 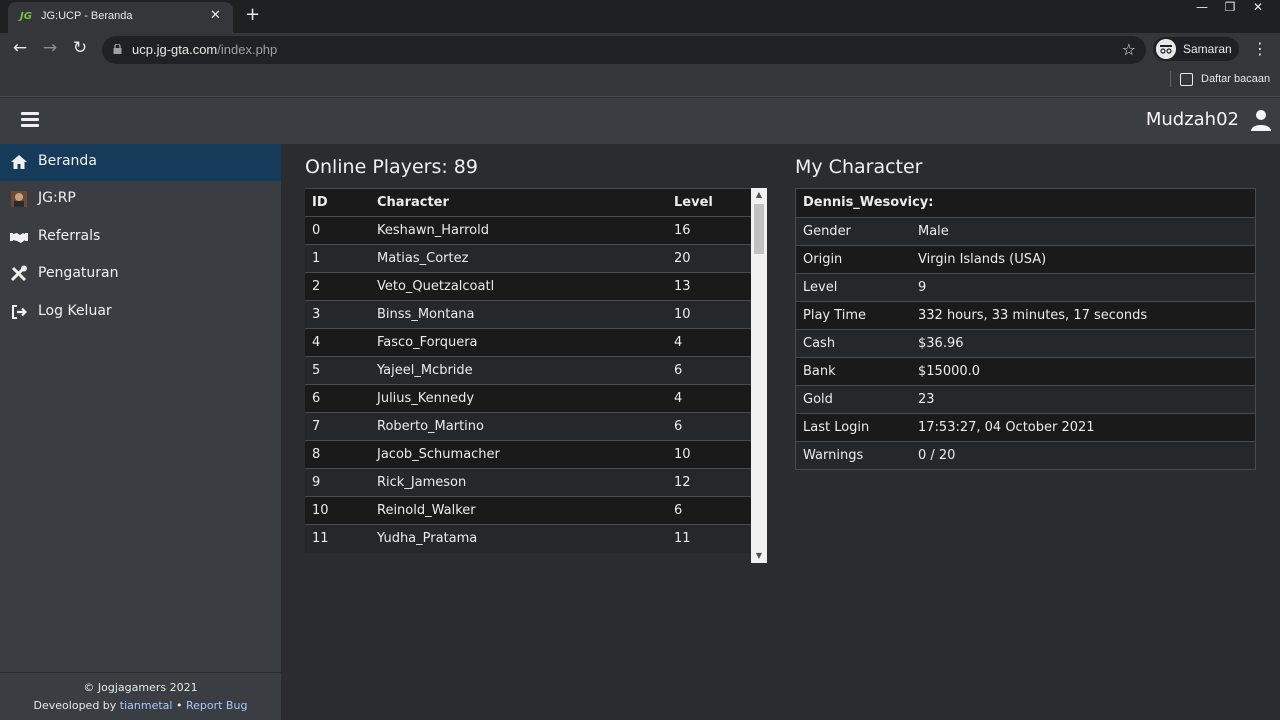 I want to click on scroll-down-arrow-icon: ▼, so click(x=759, y=556).